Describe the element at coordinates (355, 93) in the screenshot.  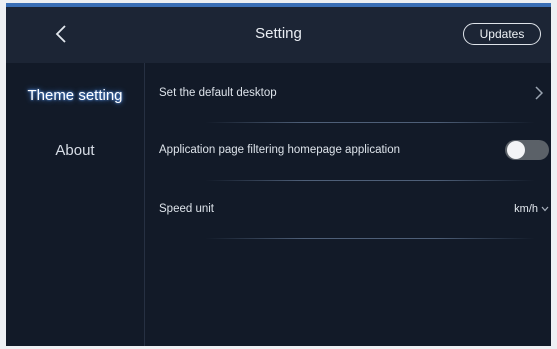
I see `setting-row-default-desktop: Set the default desktop` at that location.